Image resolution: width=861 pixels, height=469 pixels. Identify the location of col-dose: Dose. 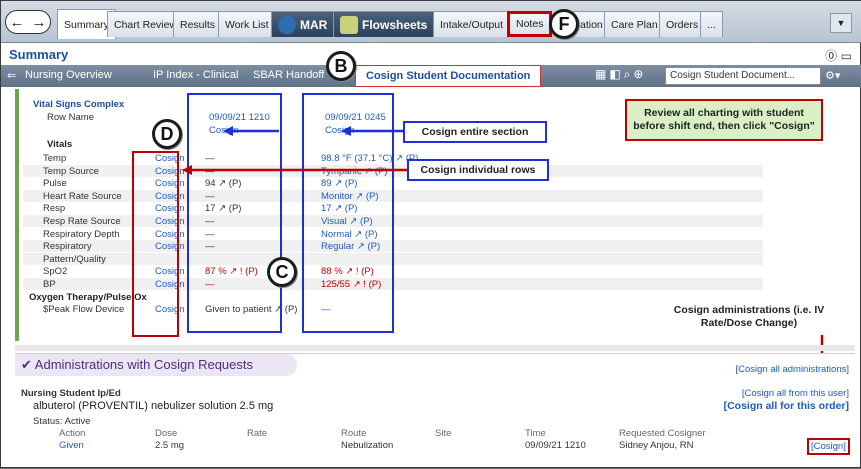
(166, 433).